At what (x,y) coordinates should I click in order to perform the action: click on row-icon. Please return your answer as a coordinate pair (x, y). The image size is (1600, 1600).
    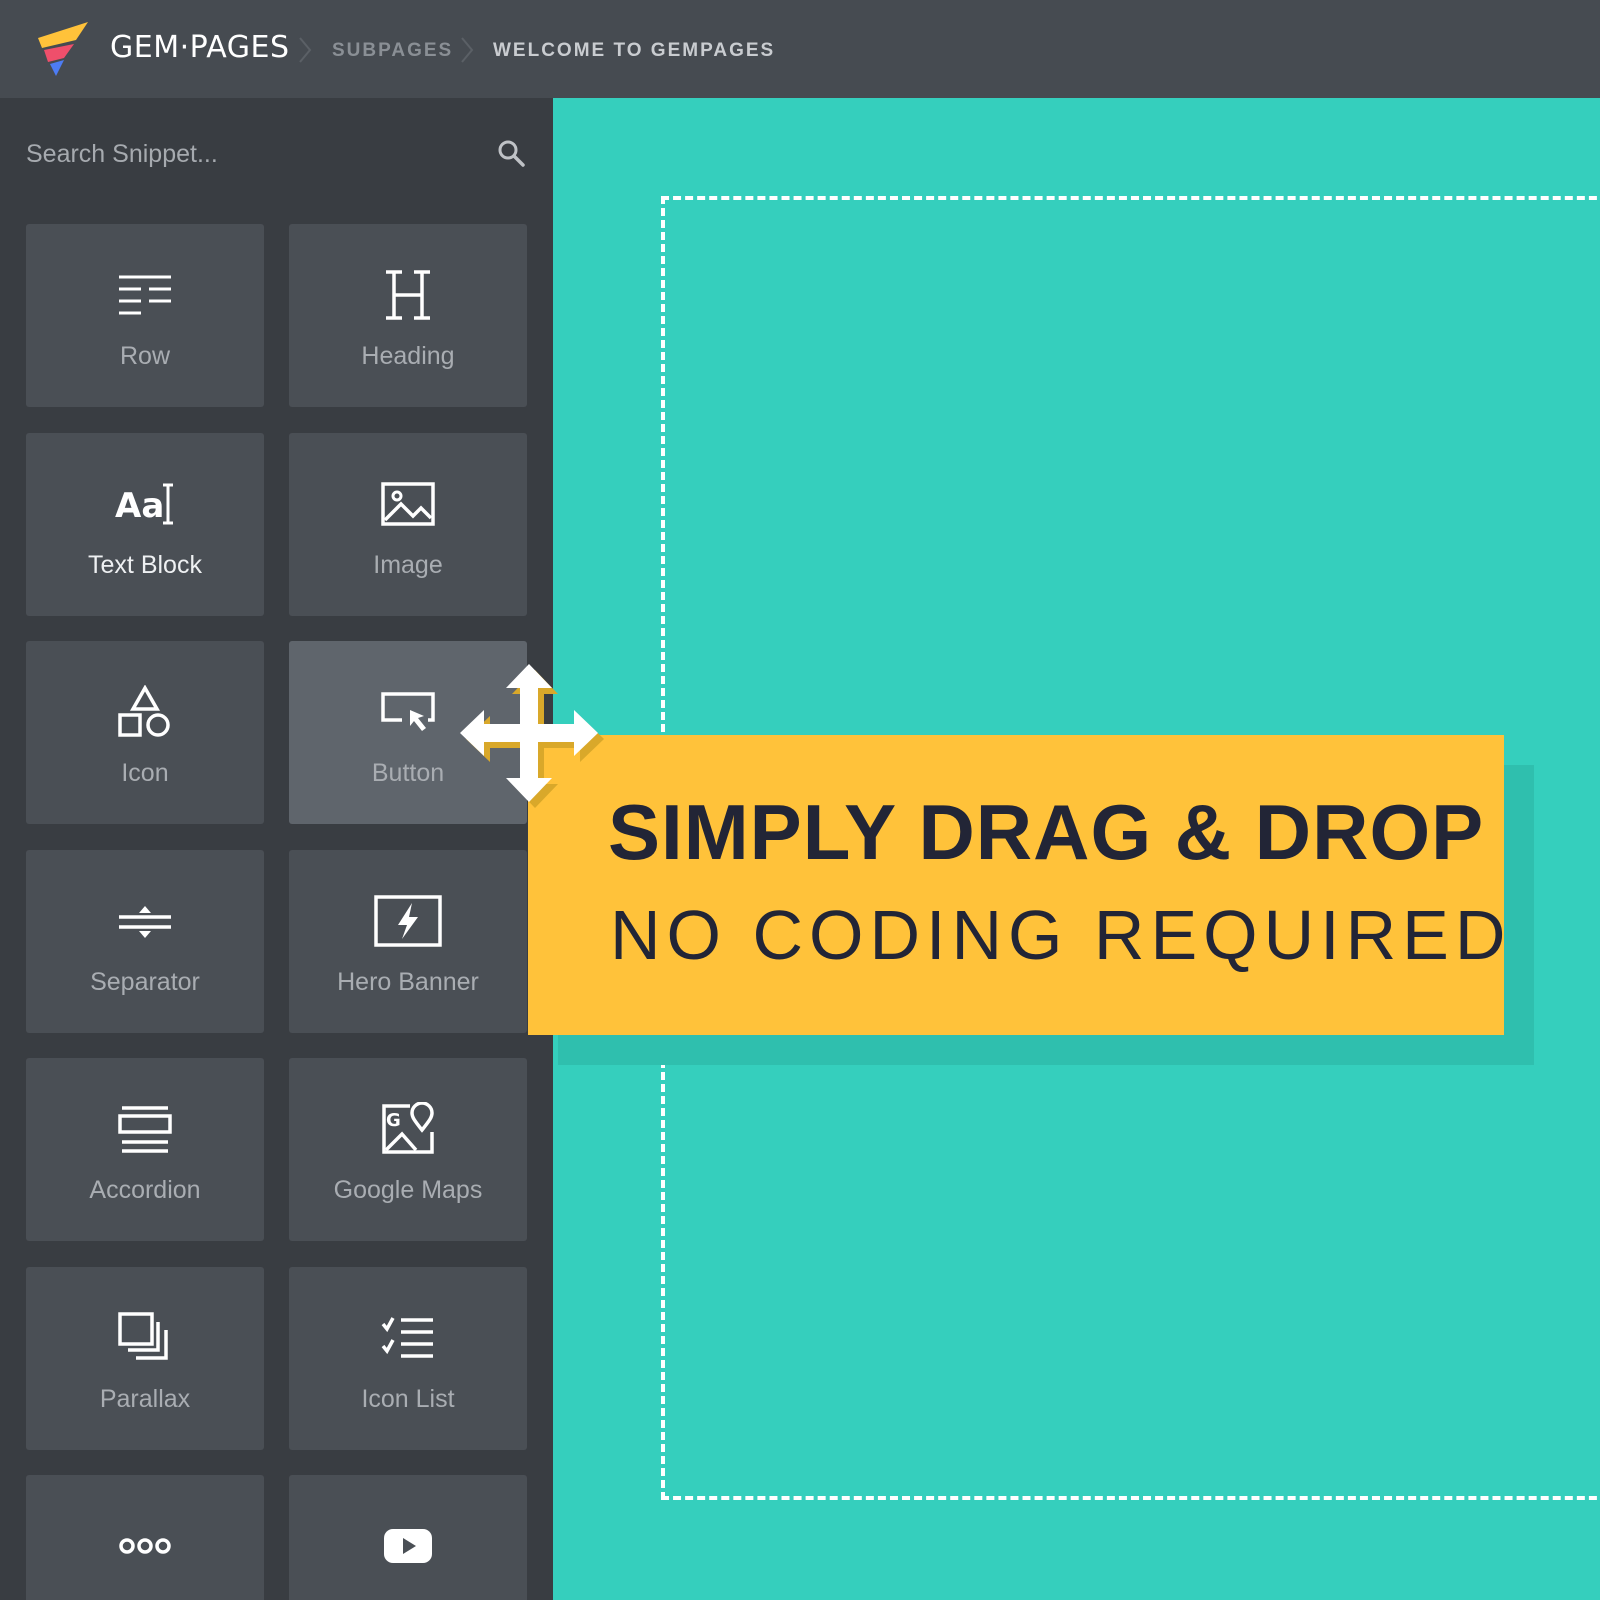
    Looking at the image, I should click on (145, 295).